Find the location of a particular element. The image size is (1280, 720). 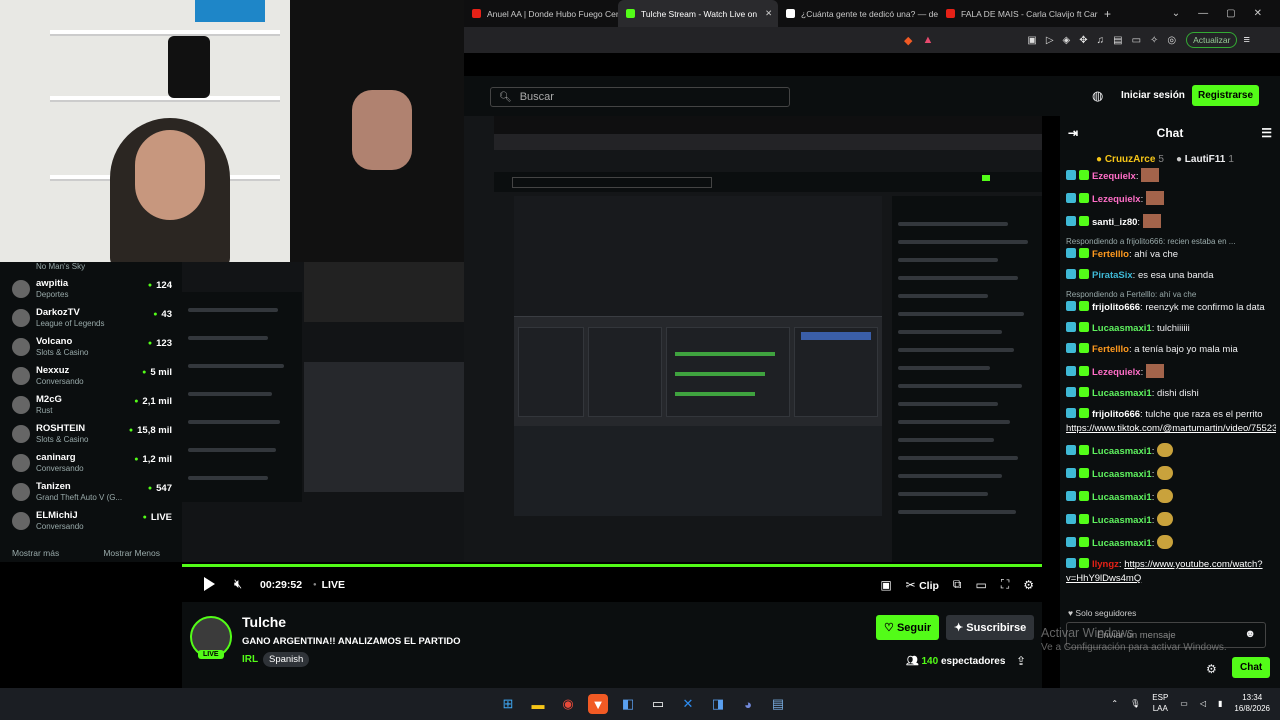

register-button: Registrarse is located at coordinates (1226, 95).